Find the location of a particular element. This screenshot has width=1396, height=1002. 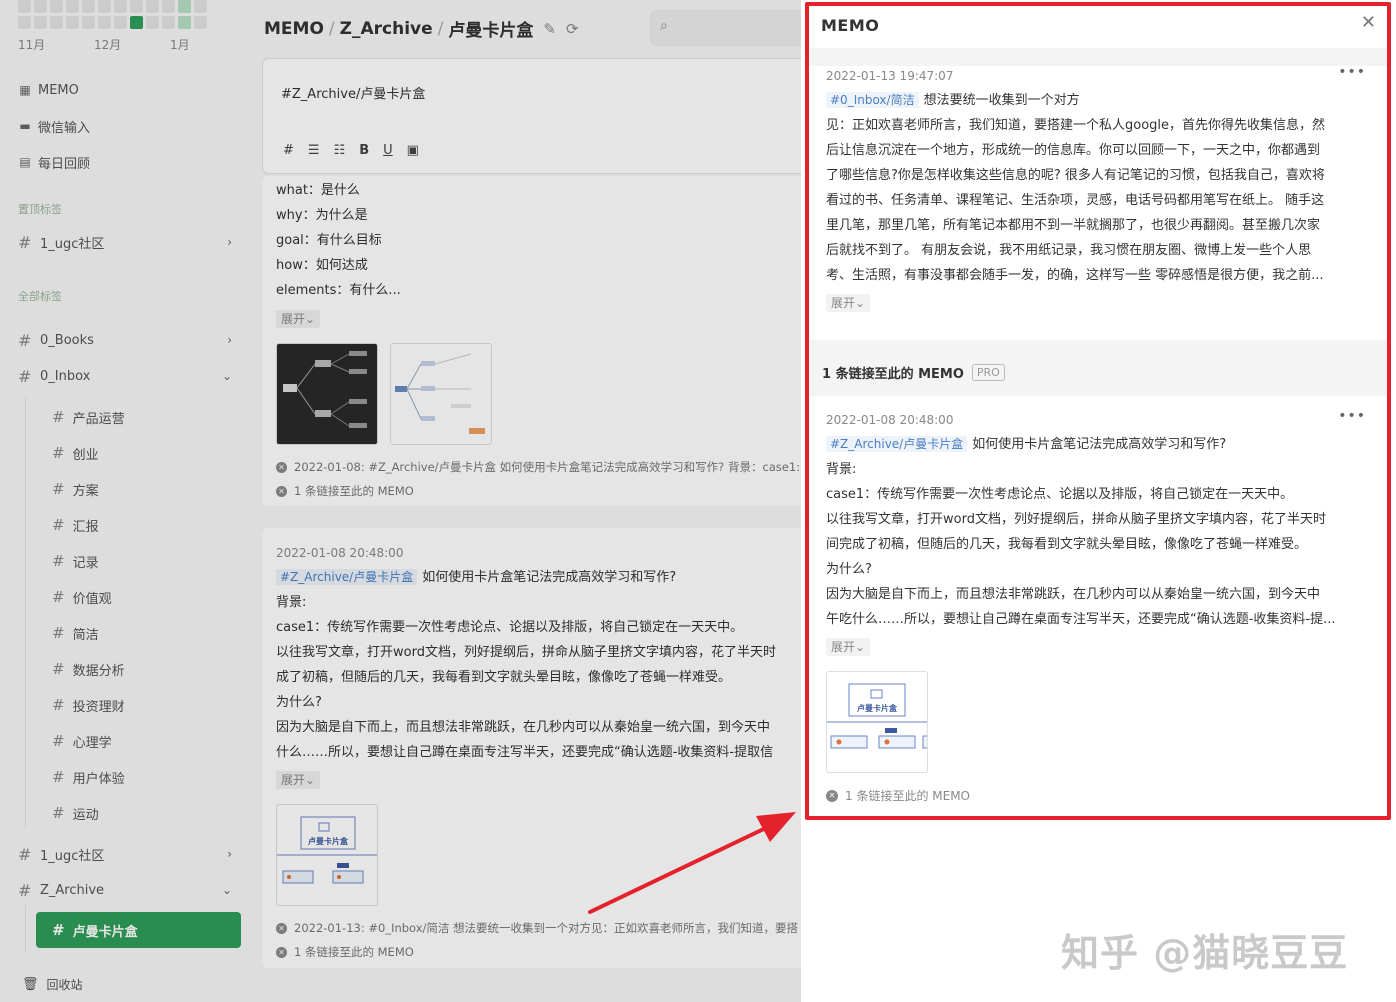

watermark: 知乎 @猫晓豆豆 is located at coordinates (1205, 953).